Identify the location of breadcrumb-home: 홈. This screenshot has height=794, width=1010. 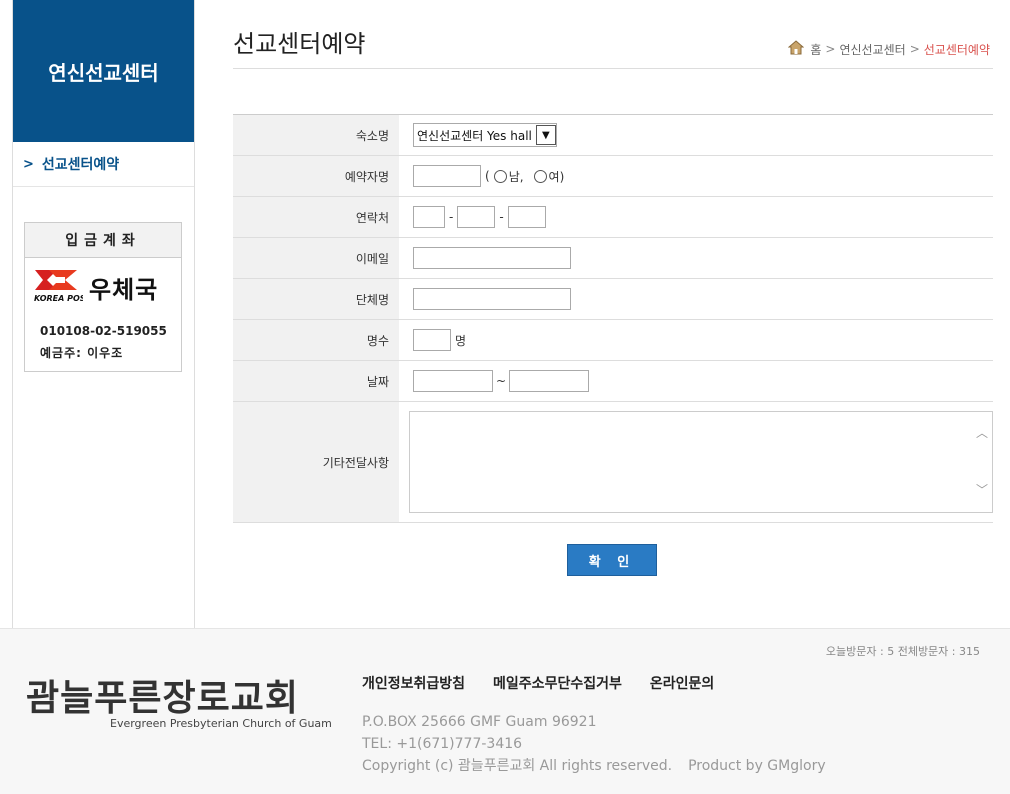
(815, 49).